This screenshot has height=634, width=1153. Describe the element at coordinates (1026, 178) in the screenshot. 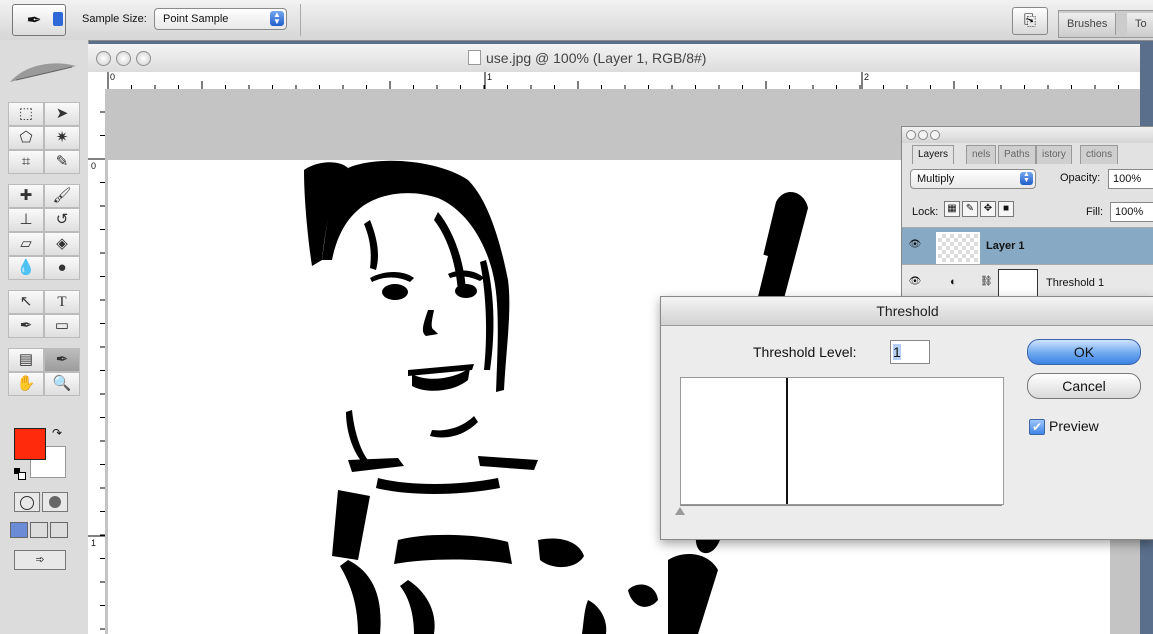

I see `stepper-icon: ▲ ▼` at that location.